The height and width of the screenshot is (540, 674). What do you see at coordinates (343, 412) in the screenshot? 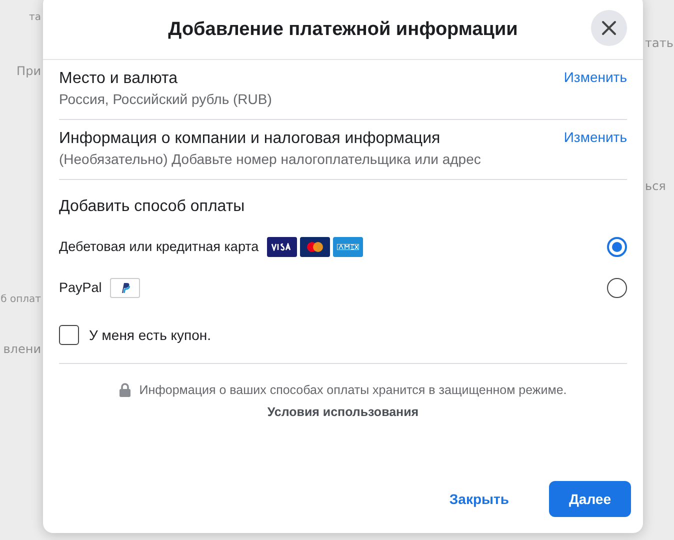
I see `terms-link: Условия использования` at bounding box center [343, 412].